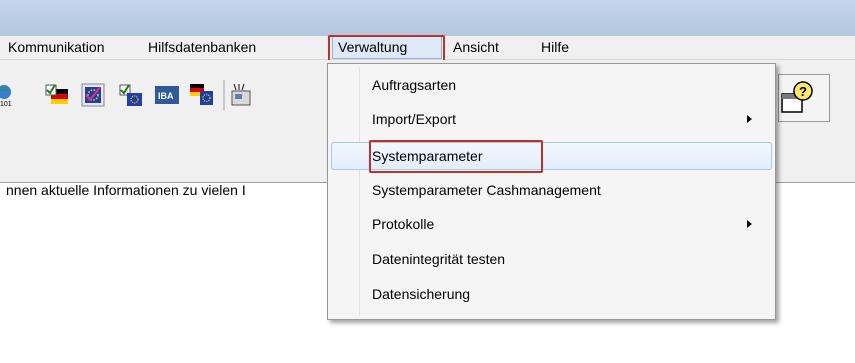 Image resolution: width=855 pixels, height=363 pixels. I want to click on menu-label: Kommunikation, so click(56, 47).